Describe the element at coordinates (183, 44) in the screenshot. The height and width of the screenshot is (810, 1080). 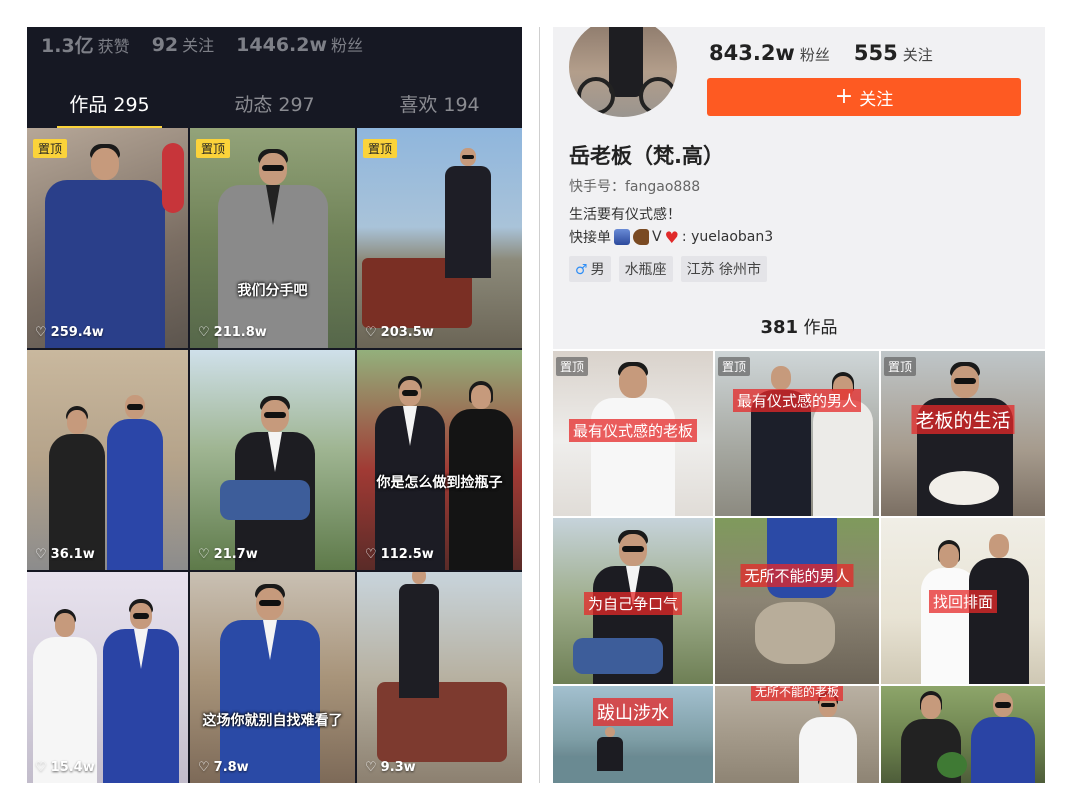
I see `stat-following: 92 关注` at that location.